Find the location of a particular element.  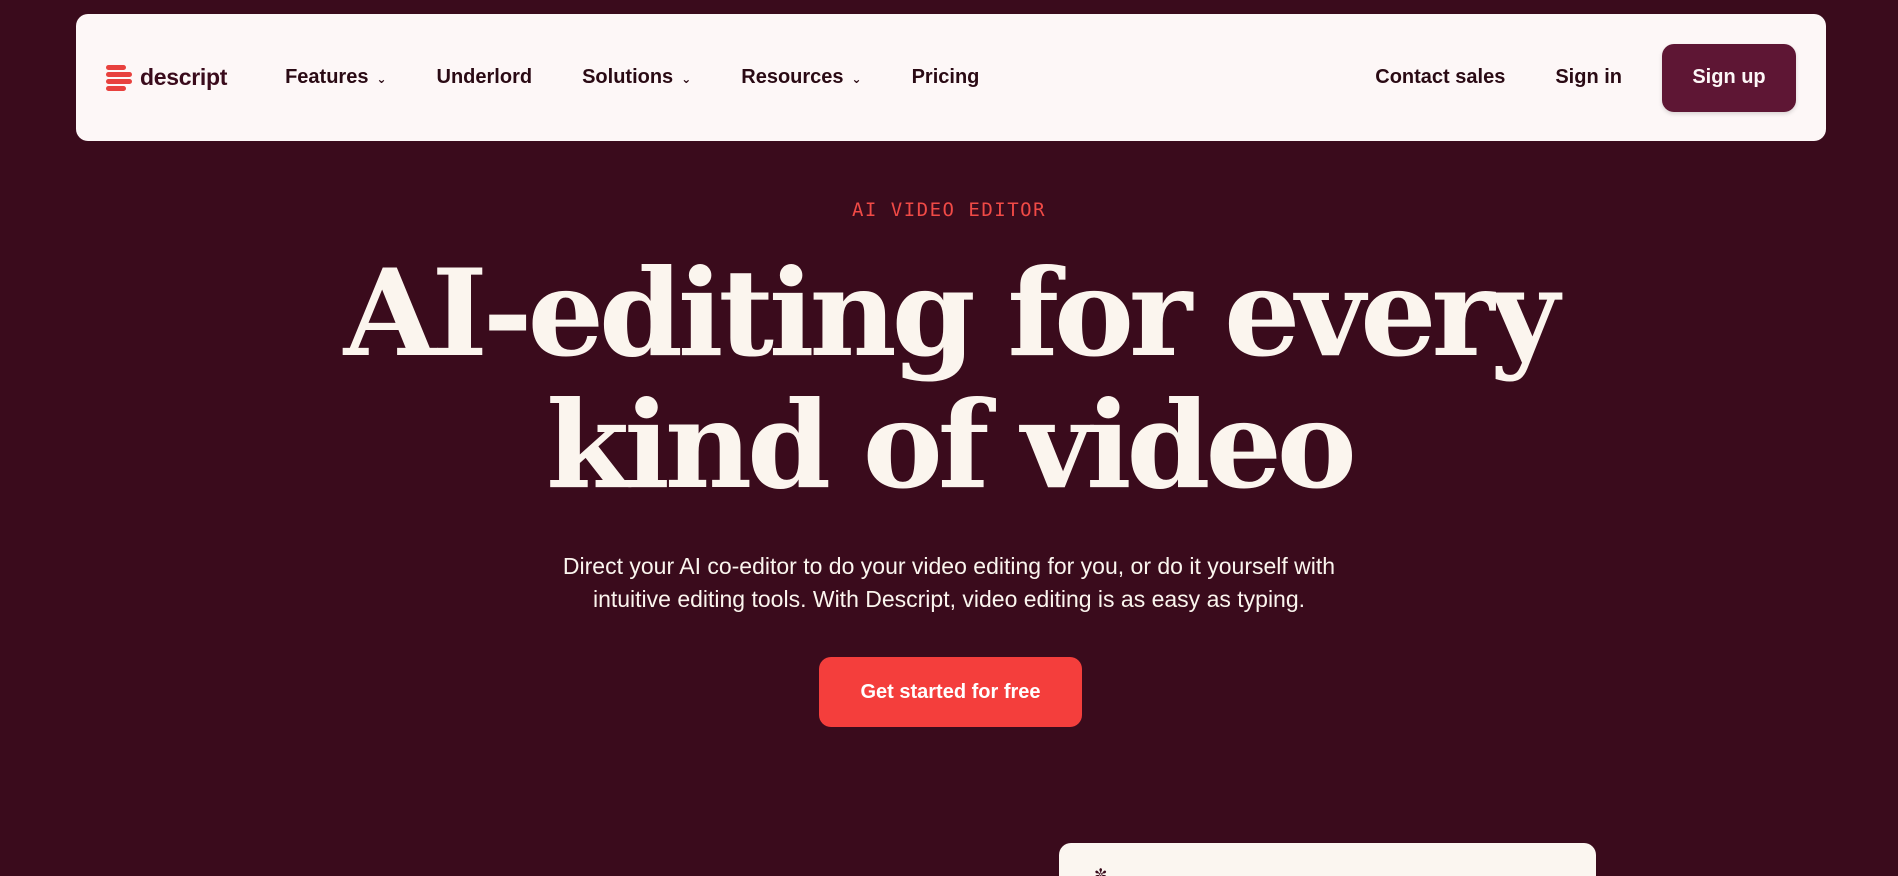

contact-sales-link: Contact sales is located at coordinates (1440, 77).